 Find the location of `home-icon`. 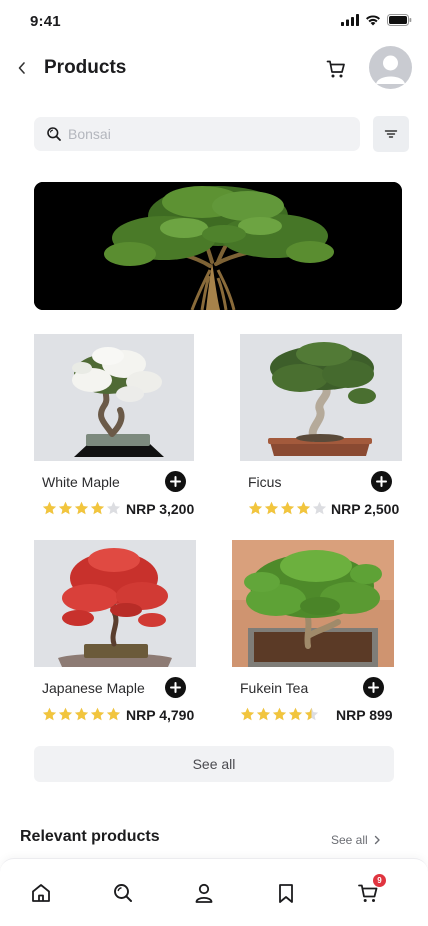

home-icon is located at coordinates (41, 893).